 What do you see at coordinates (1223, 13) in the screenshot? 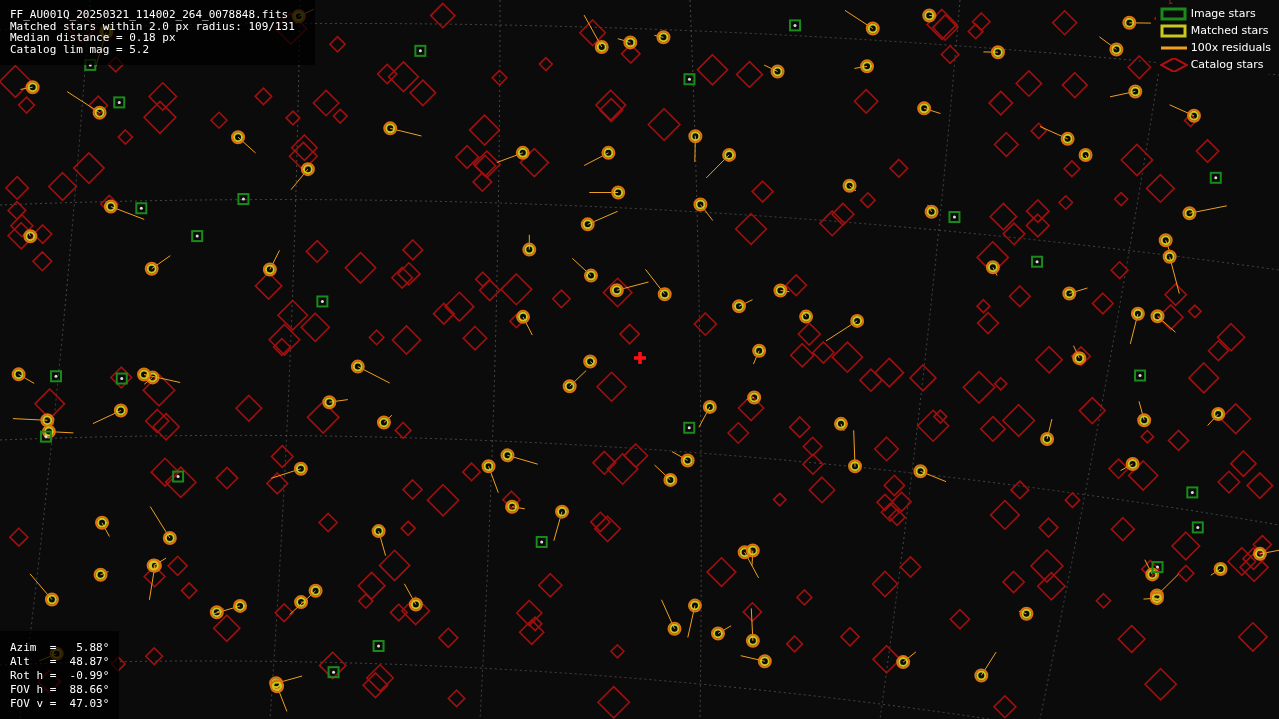
I see `legend-label: Image stars` at bounding box center [1223, 13].